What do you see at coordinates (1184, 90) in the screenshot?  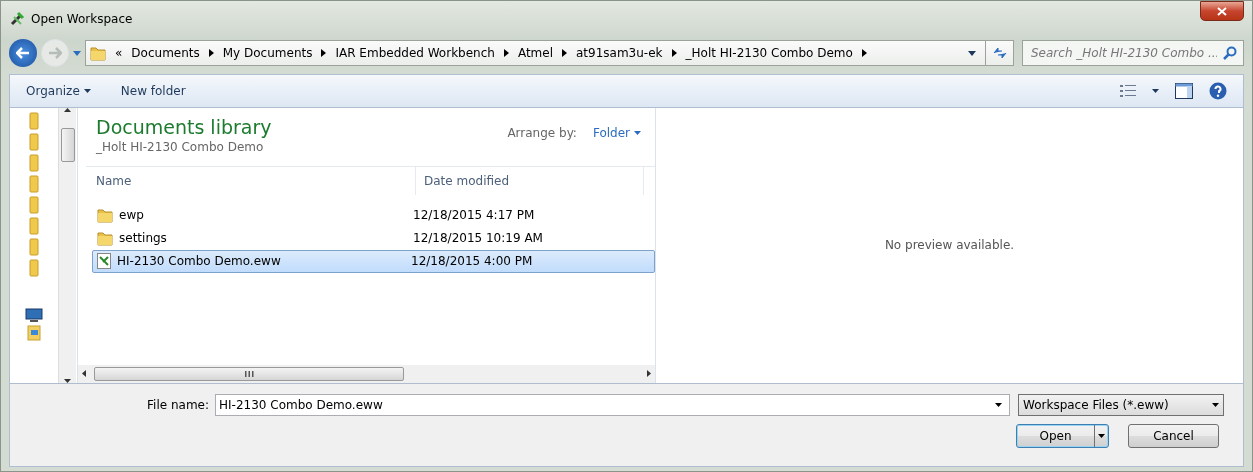 I see `preview-pane-icon` at bounding box center [1184, 90].